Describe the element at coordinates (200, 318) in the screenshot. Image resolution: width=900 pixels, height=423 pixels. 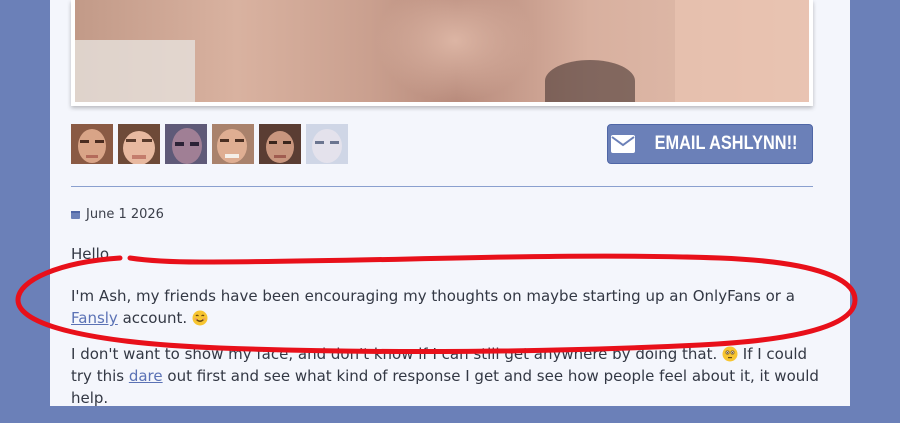
I see `smiling-face-icon` at that location.